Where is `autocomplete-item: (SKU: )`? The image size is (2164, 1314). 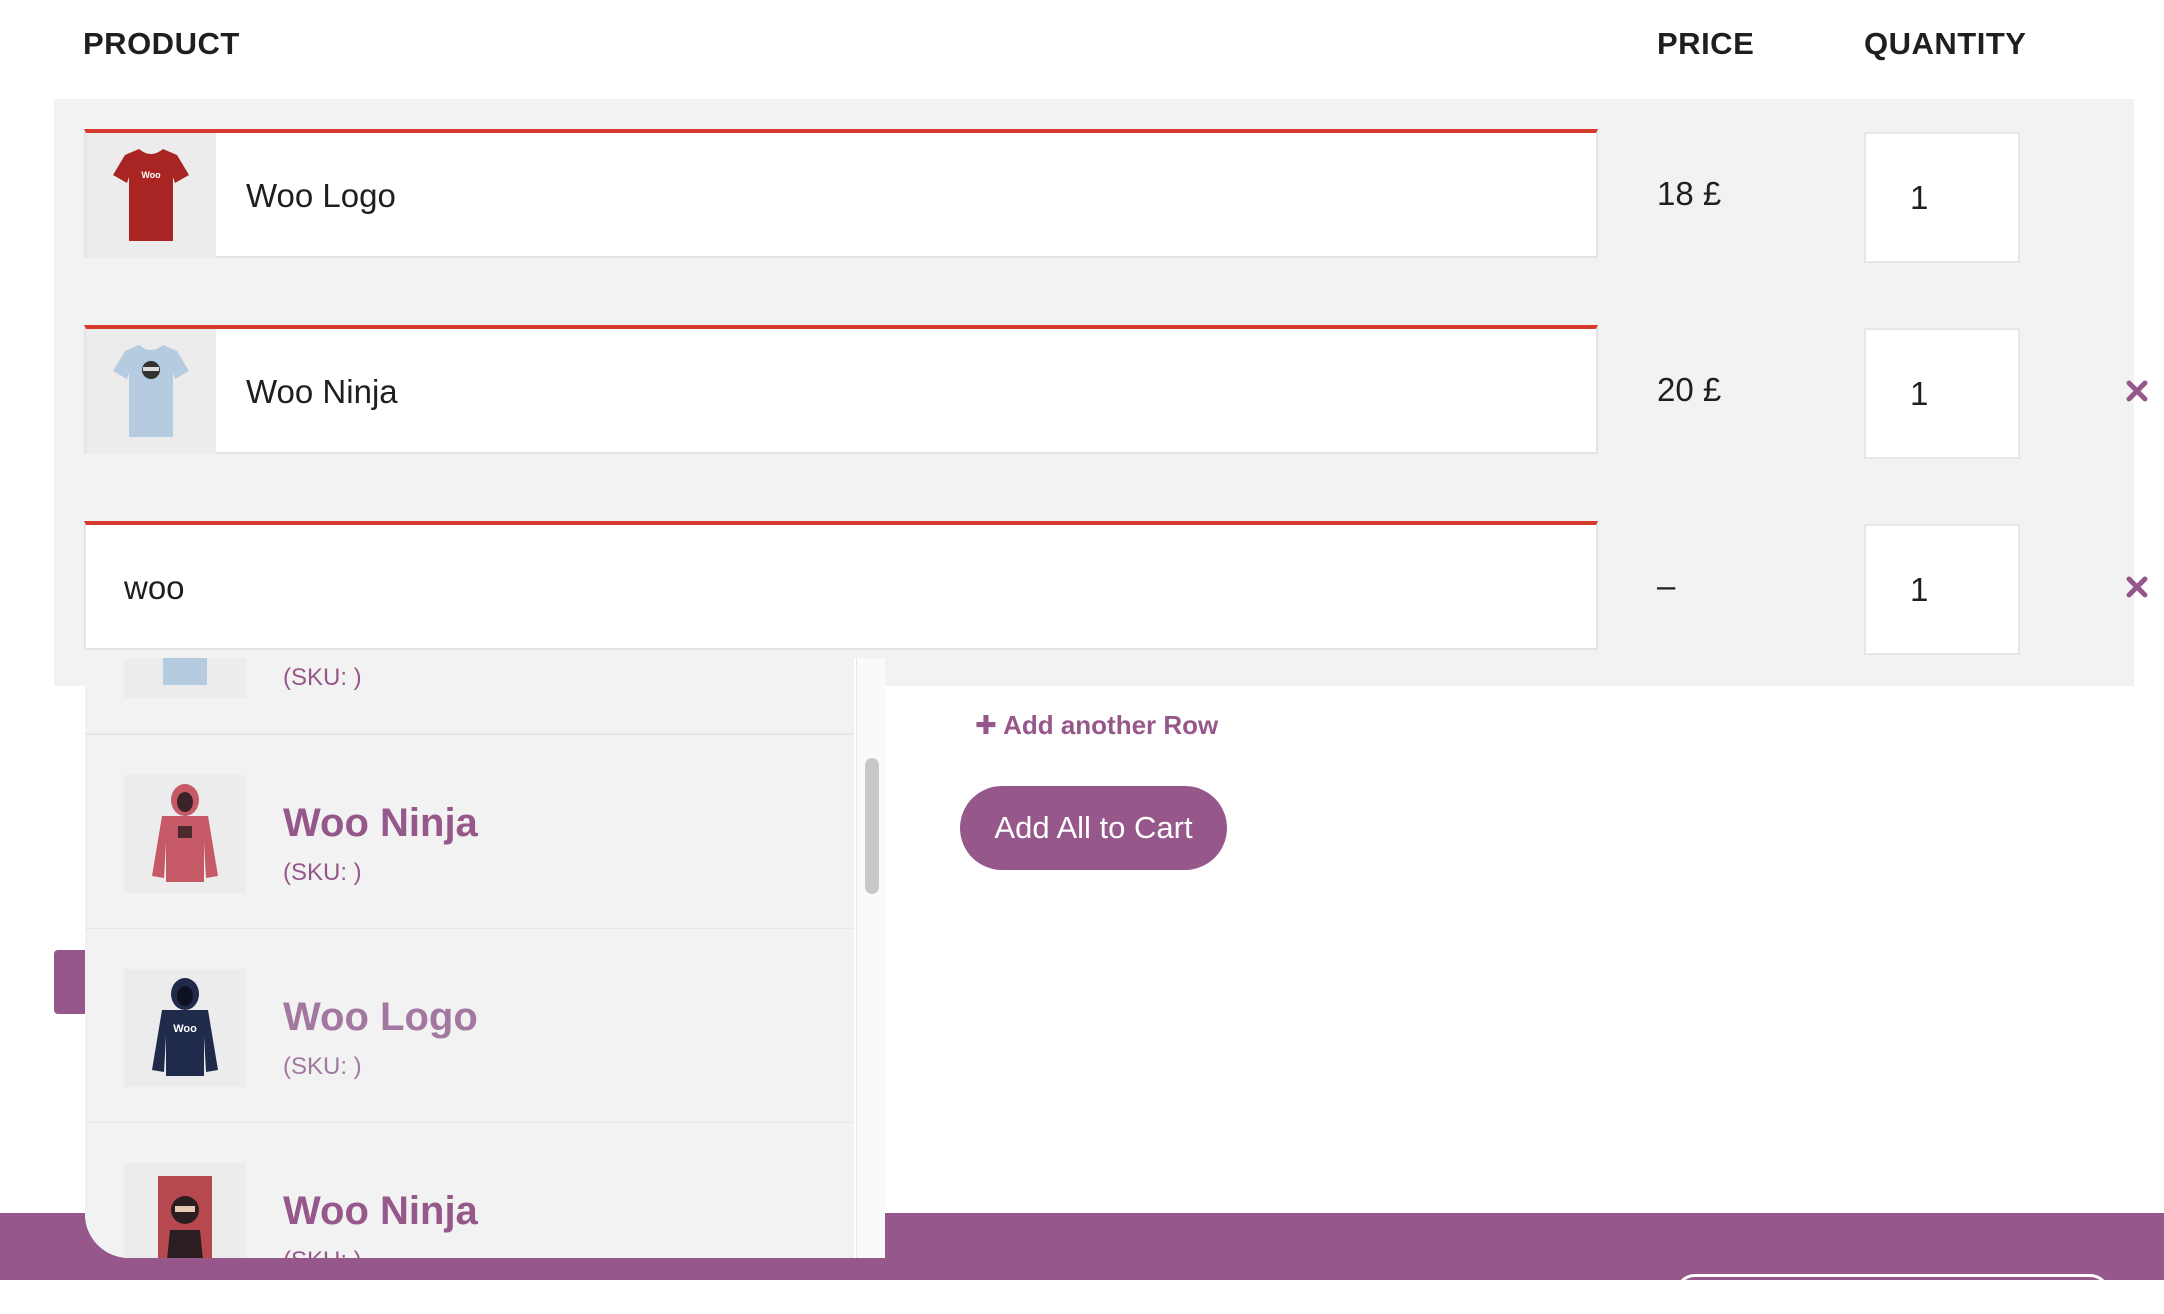 autocomplete-item: (SKU: ) is located at coordinates (469, 696).